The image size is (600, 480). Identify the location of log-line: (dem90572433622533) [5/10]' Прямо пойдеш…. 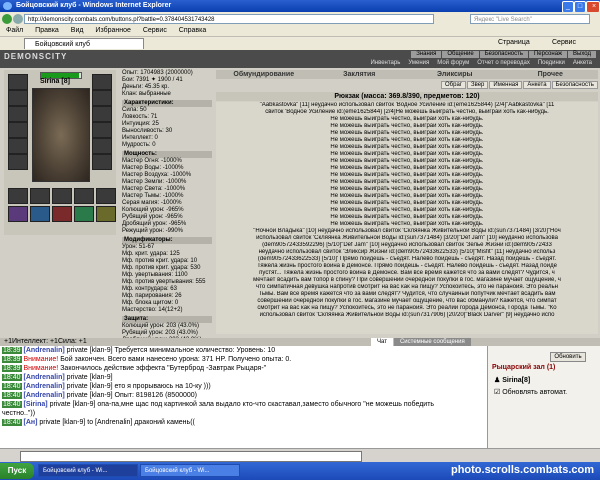
(407, 259).